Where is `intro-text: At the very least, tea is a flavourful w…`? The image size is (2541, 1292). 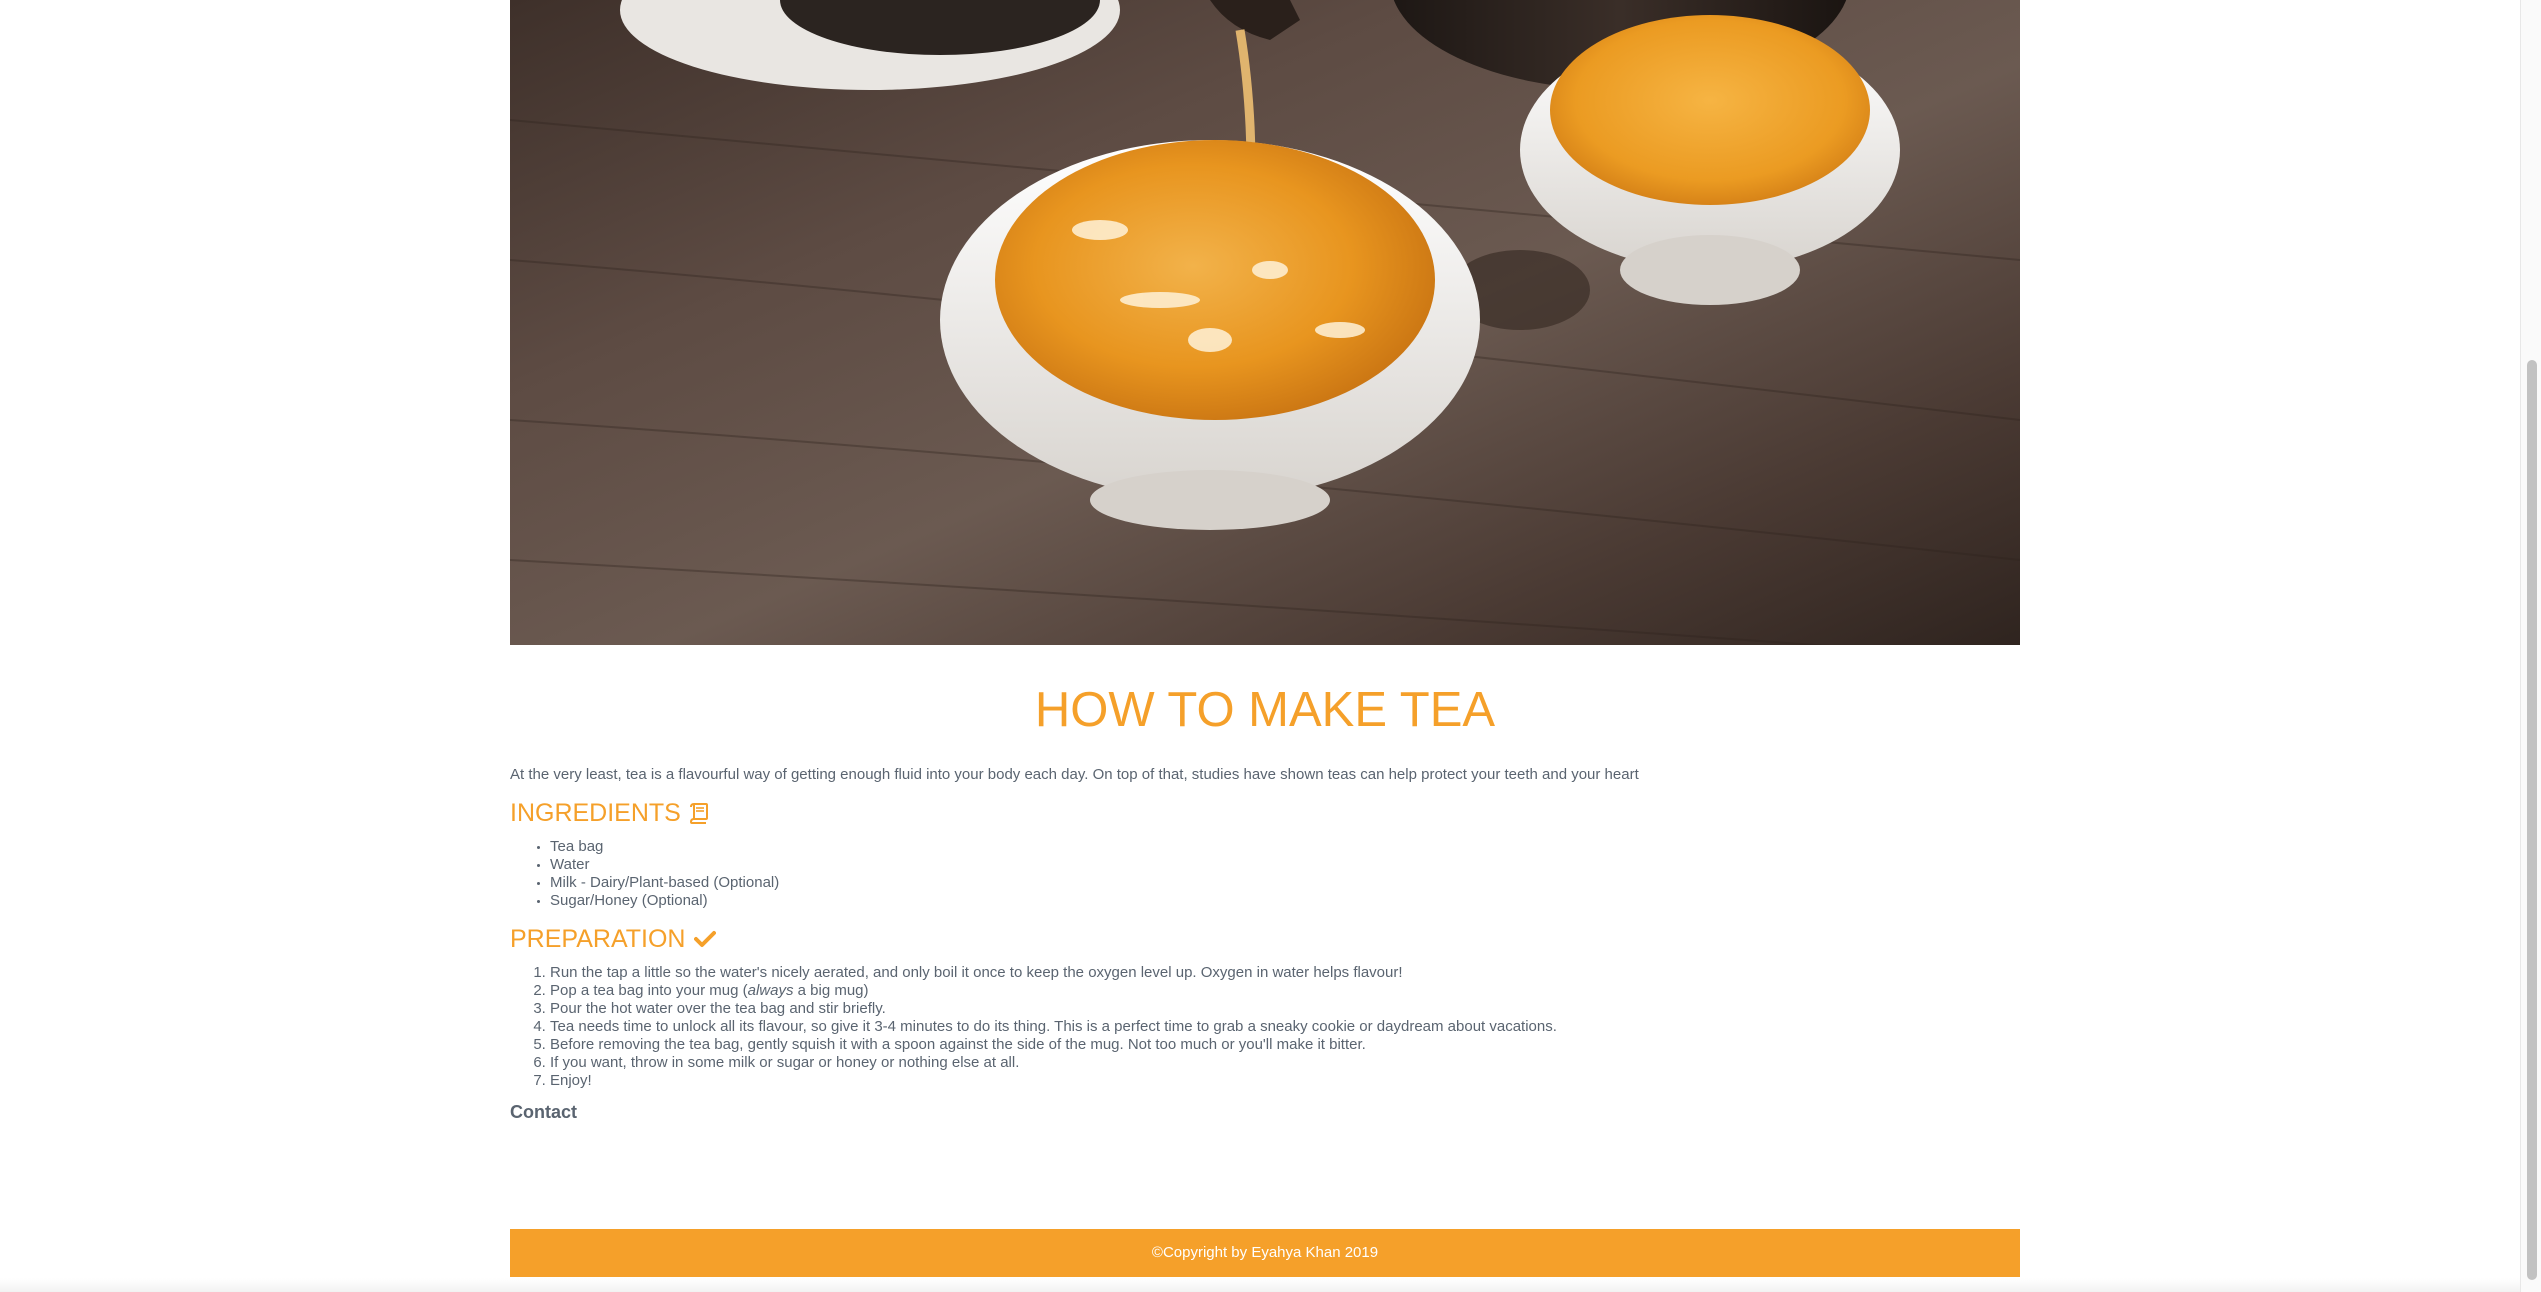 intro-text: At the very least, tea is a flavourful w… is located at coordinates (1074, 774).